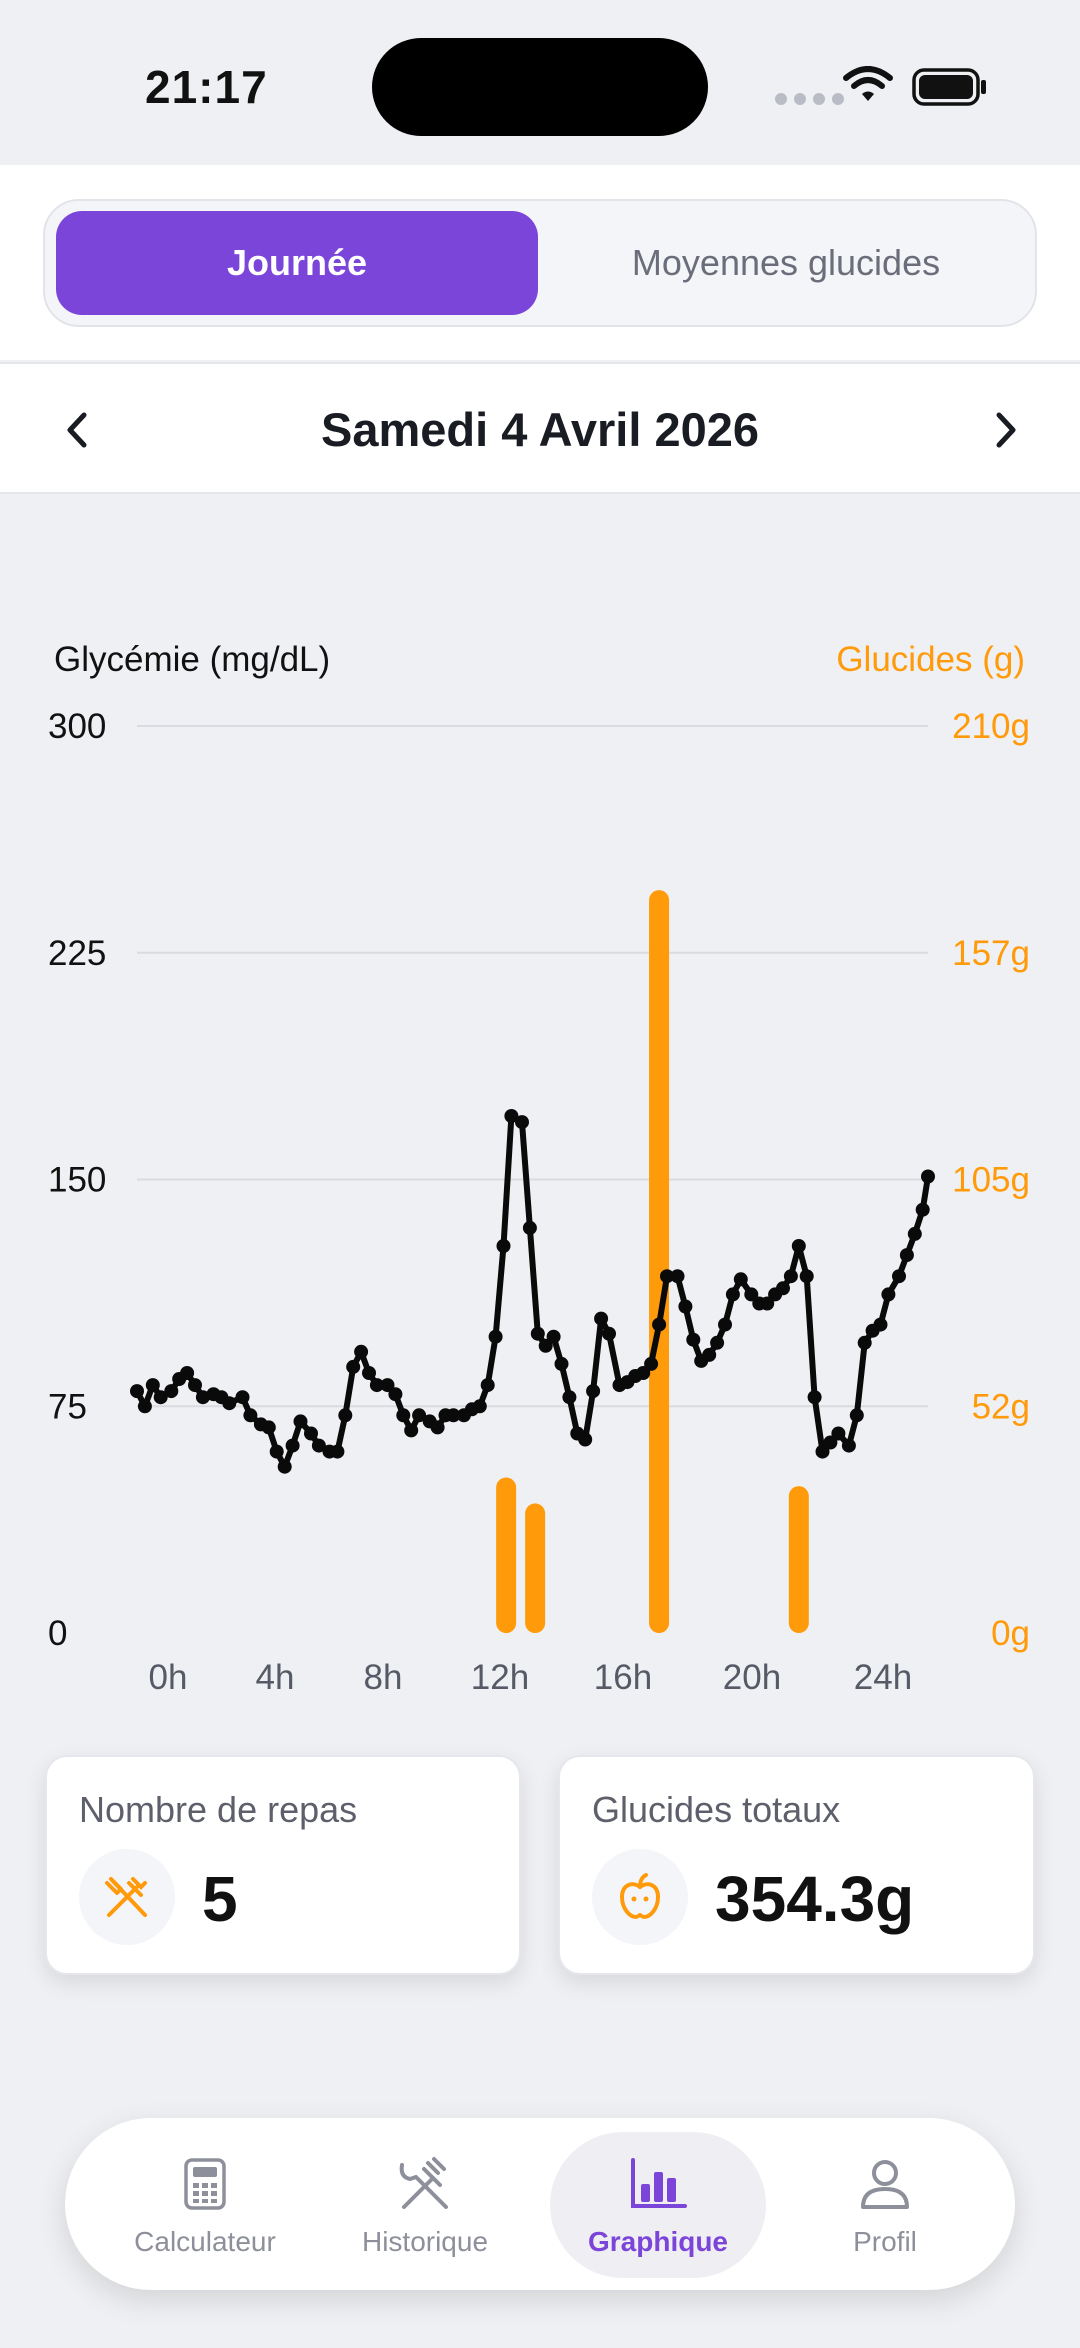 The height and width of the screenshot is (2348, 1080). I want to click on status-time: 21:17, so click(206, 87).